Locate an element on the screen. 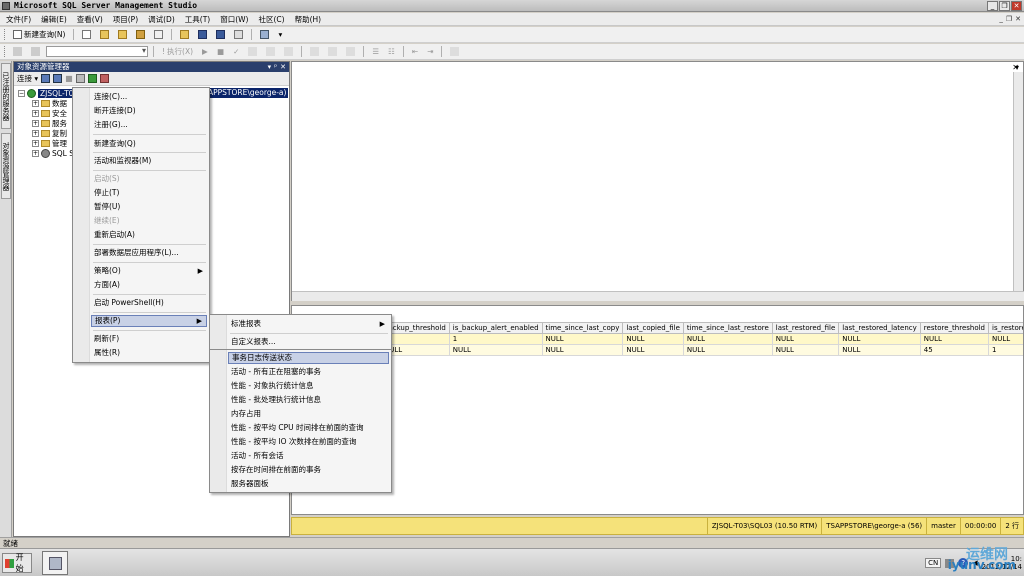 Image resolution: width=1024 pixels, height=576 pixels. specify-values-button is located at coordinates (454, 52).